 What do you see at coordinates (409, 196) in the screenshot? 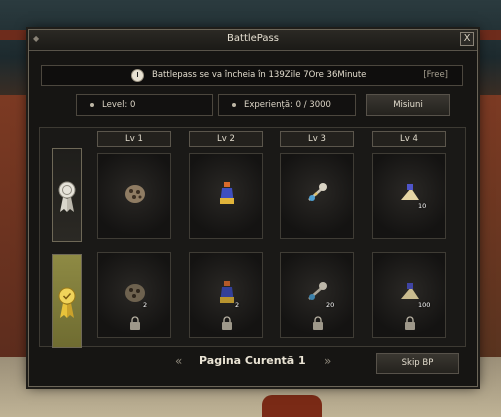
I see `free-reward-slot-4: 10` at bounding box center [409, 196].